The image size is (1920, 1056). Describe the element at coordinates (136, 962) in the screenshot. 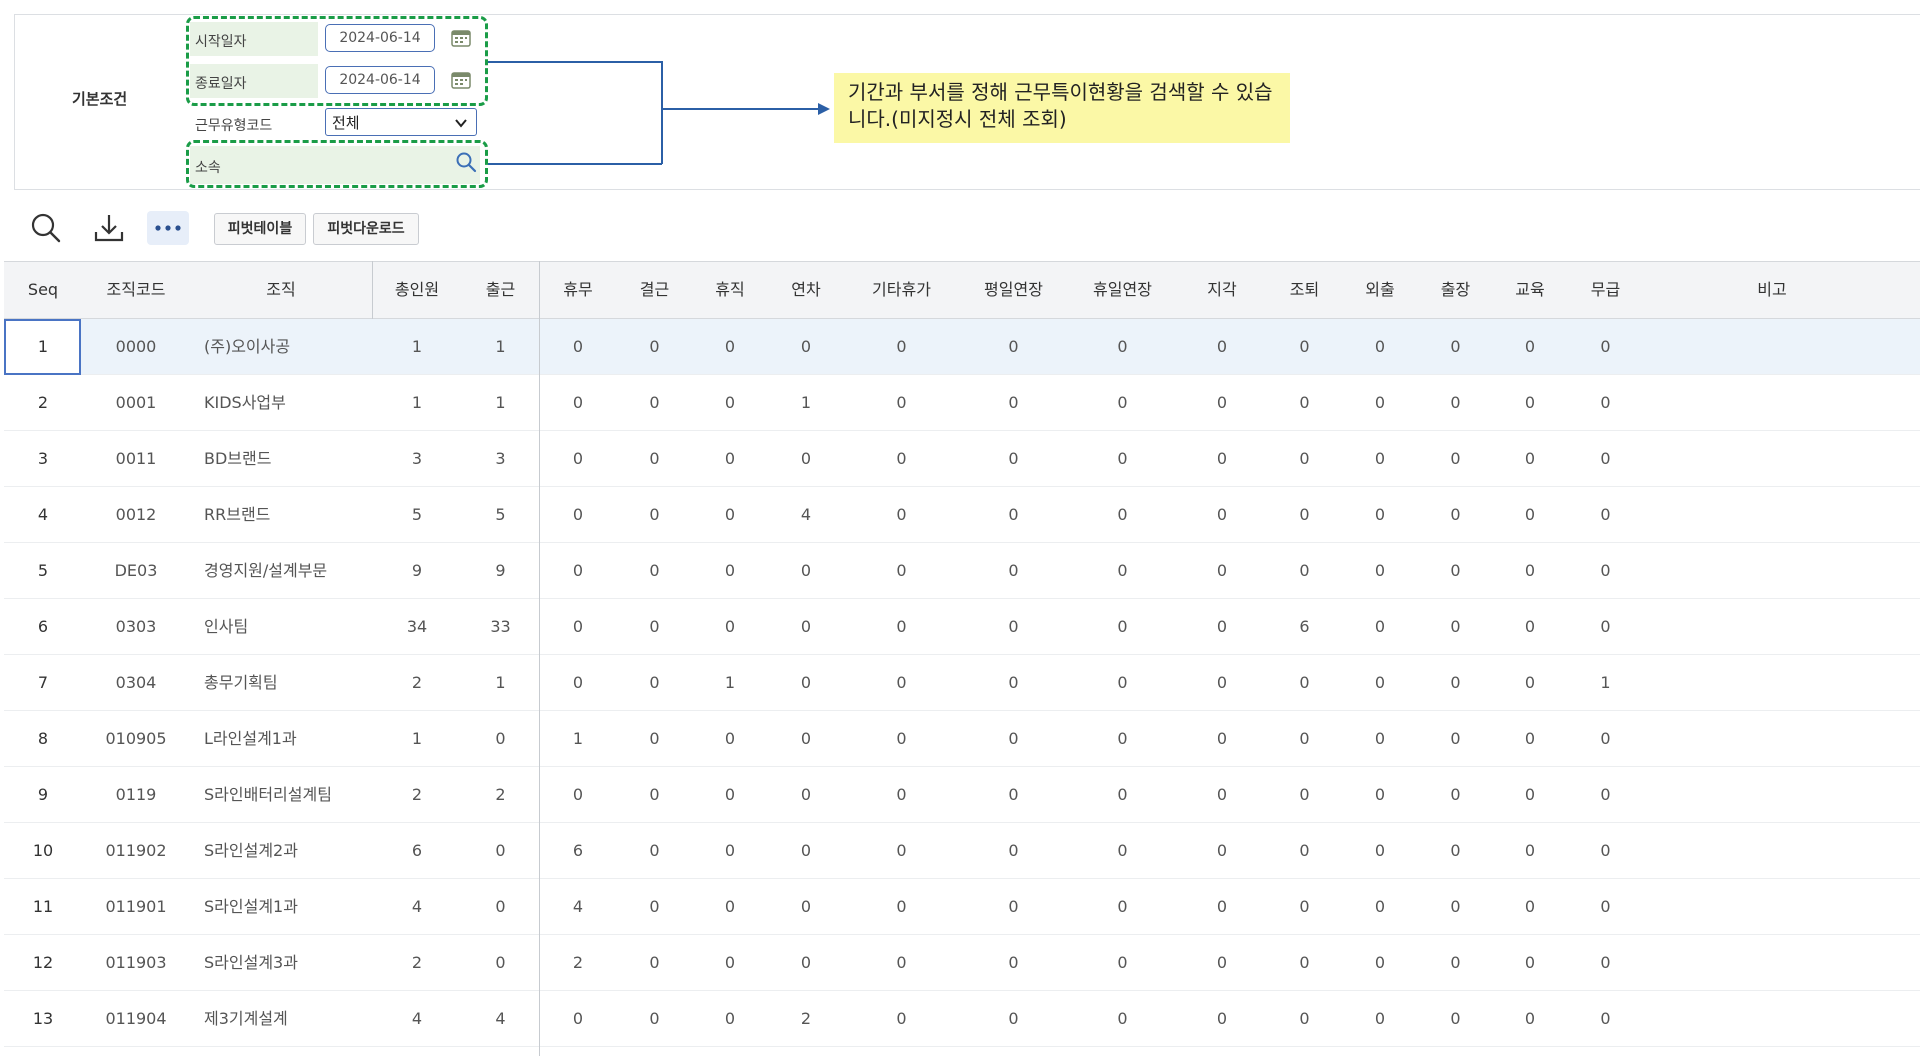

I see `cell-org-code: 011903` at that location.